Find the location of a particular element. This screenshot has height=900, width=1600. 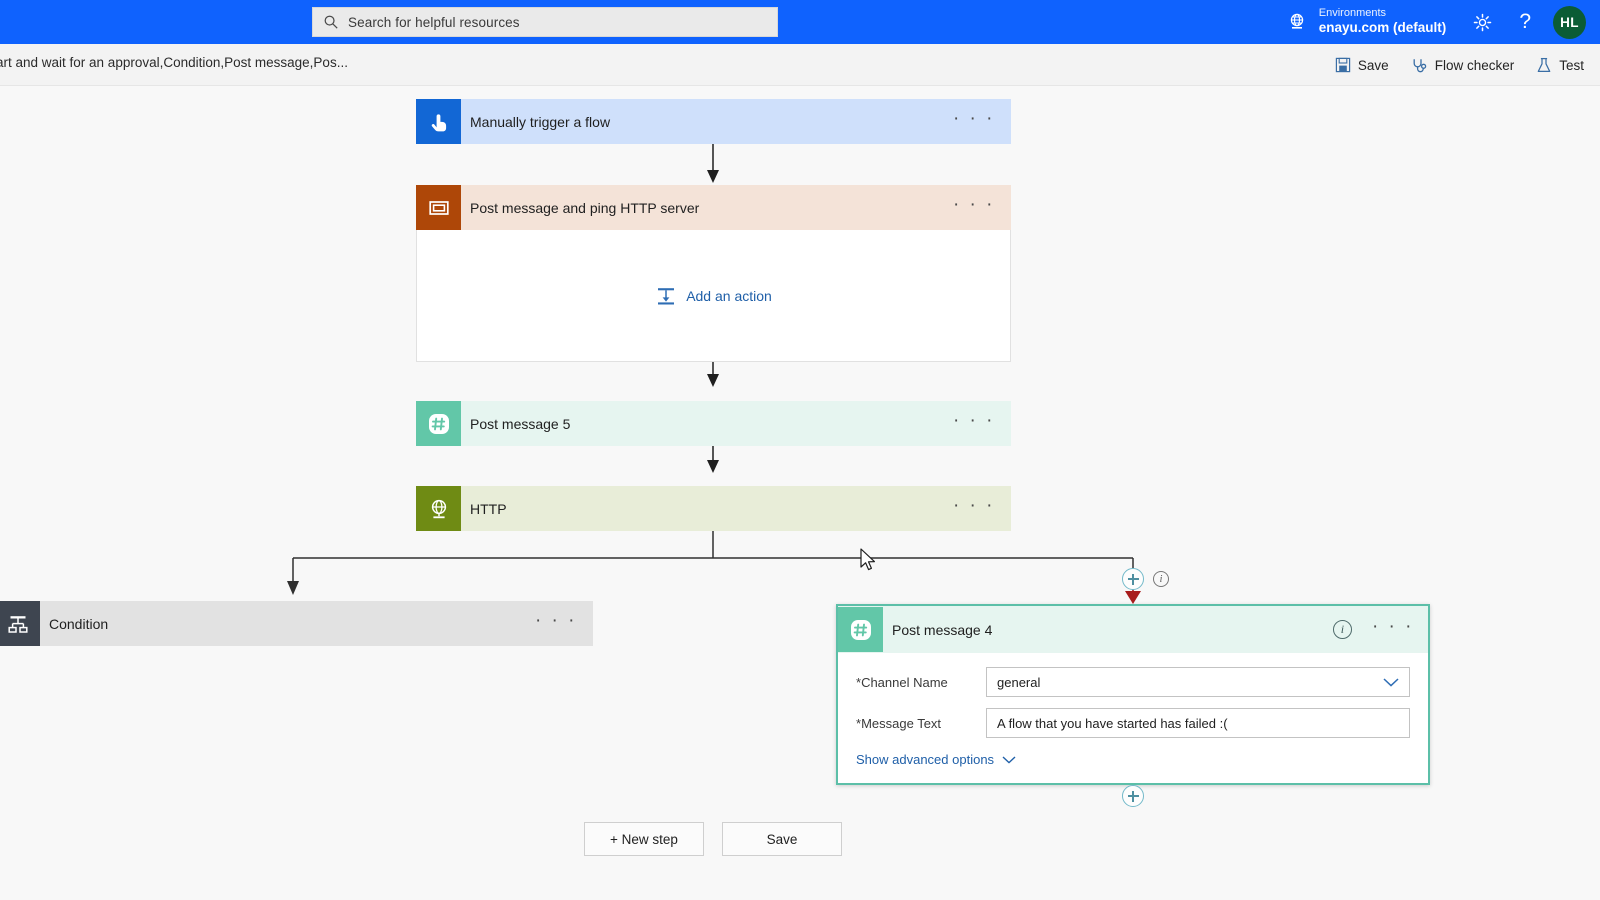

command-bar-actions: Save Flow checker Test is located at coordinates (1448, 65).